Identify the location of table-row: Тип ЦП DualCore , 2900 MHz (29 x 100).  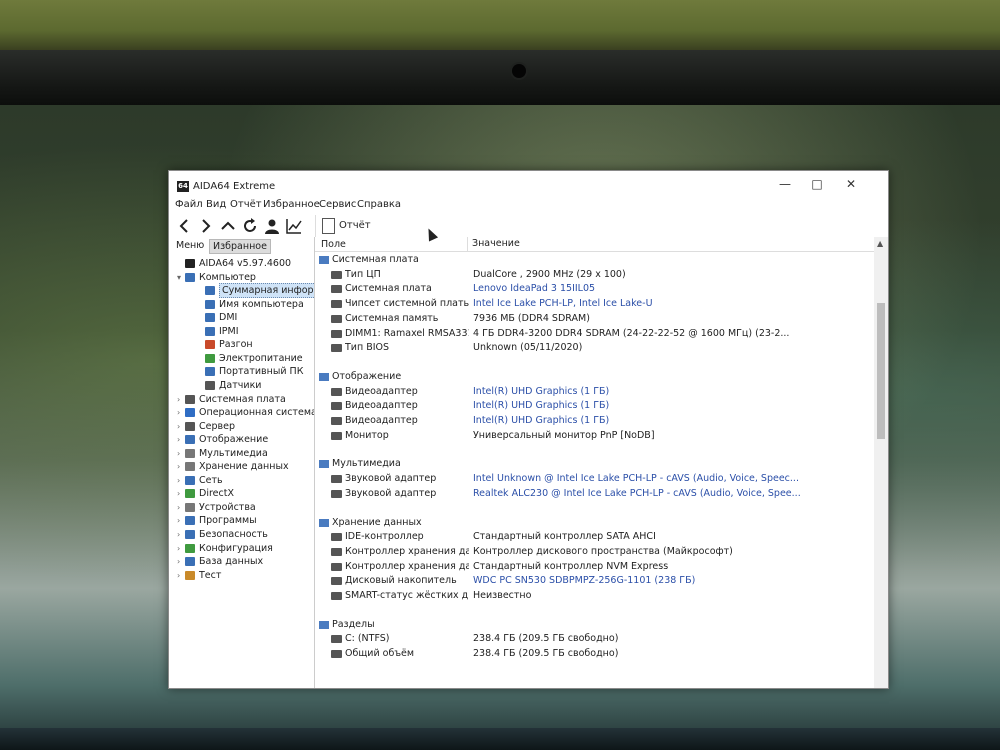
(594, 275).